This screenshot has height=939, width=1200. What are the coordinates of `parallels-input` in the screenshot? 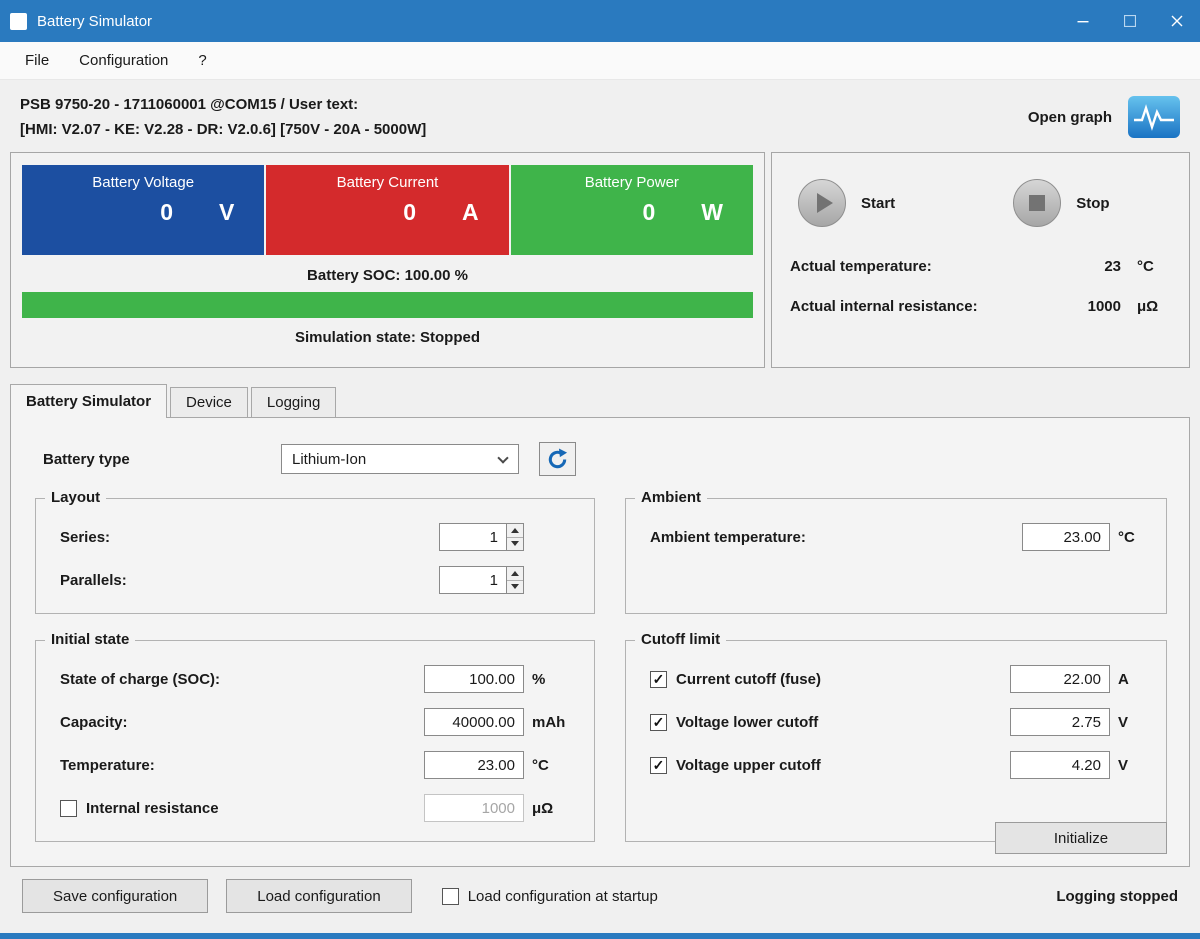 It's located at (473, 580).